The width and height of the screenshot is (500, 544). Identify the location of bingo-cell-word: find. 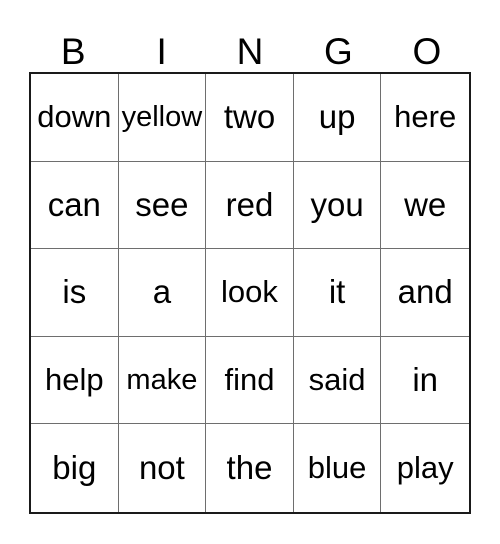
(249, 380).